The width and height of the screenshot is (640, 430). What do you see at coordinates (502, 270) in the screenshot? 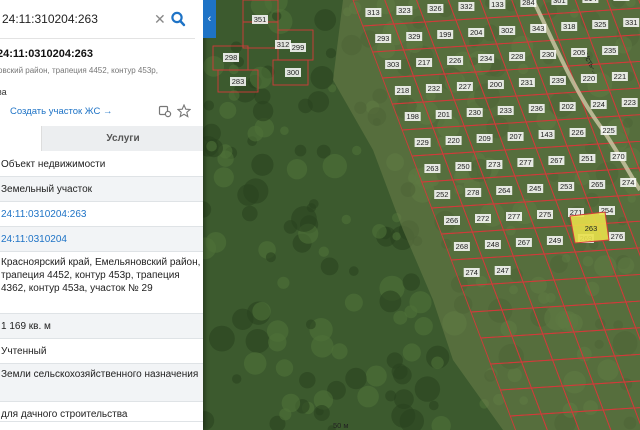
I see `plot-number-label: 247` at bounding box center [502, 270].